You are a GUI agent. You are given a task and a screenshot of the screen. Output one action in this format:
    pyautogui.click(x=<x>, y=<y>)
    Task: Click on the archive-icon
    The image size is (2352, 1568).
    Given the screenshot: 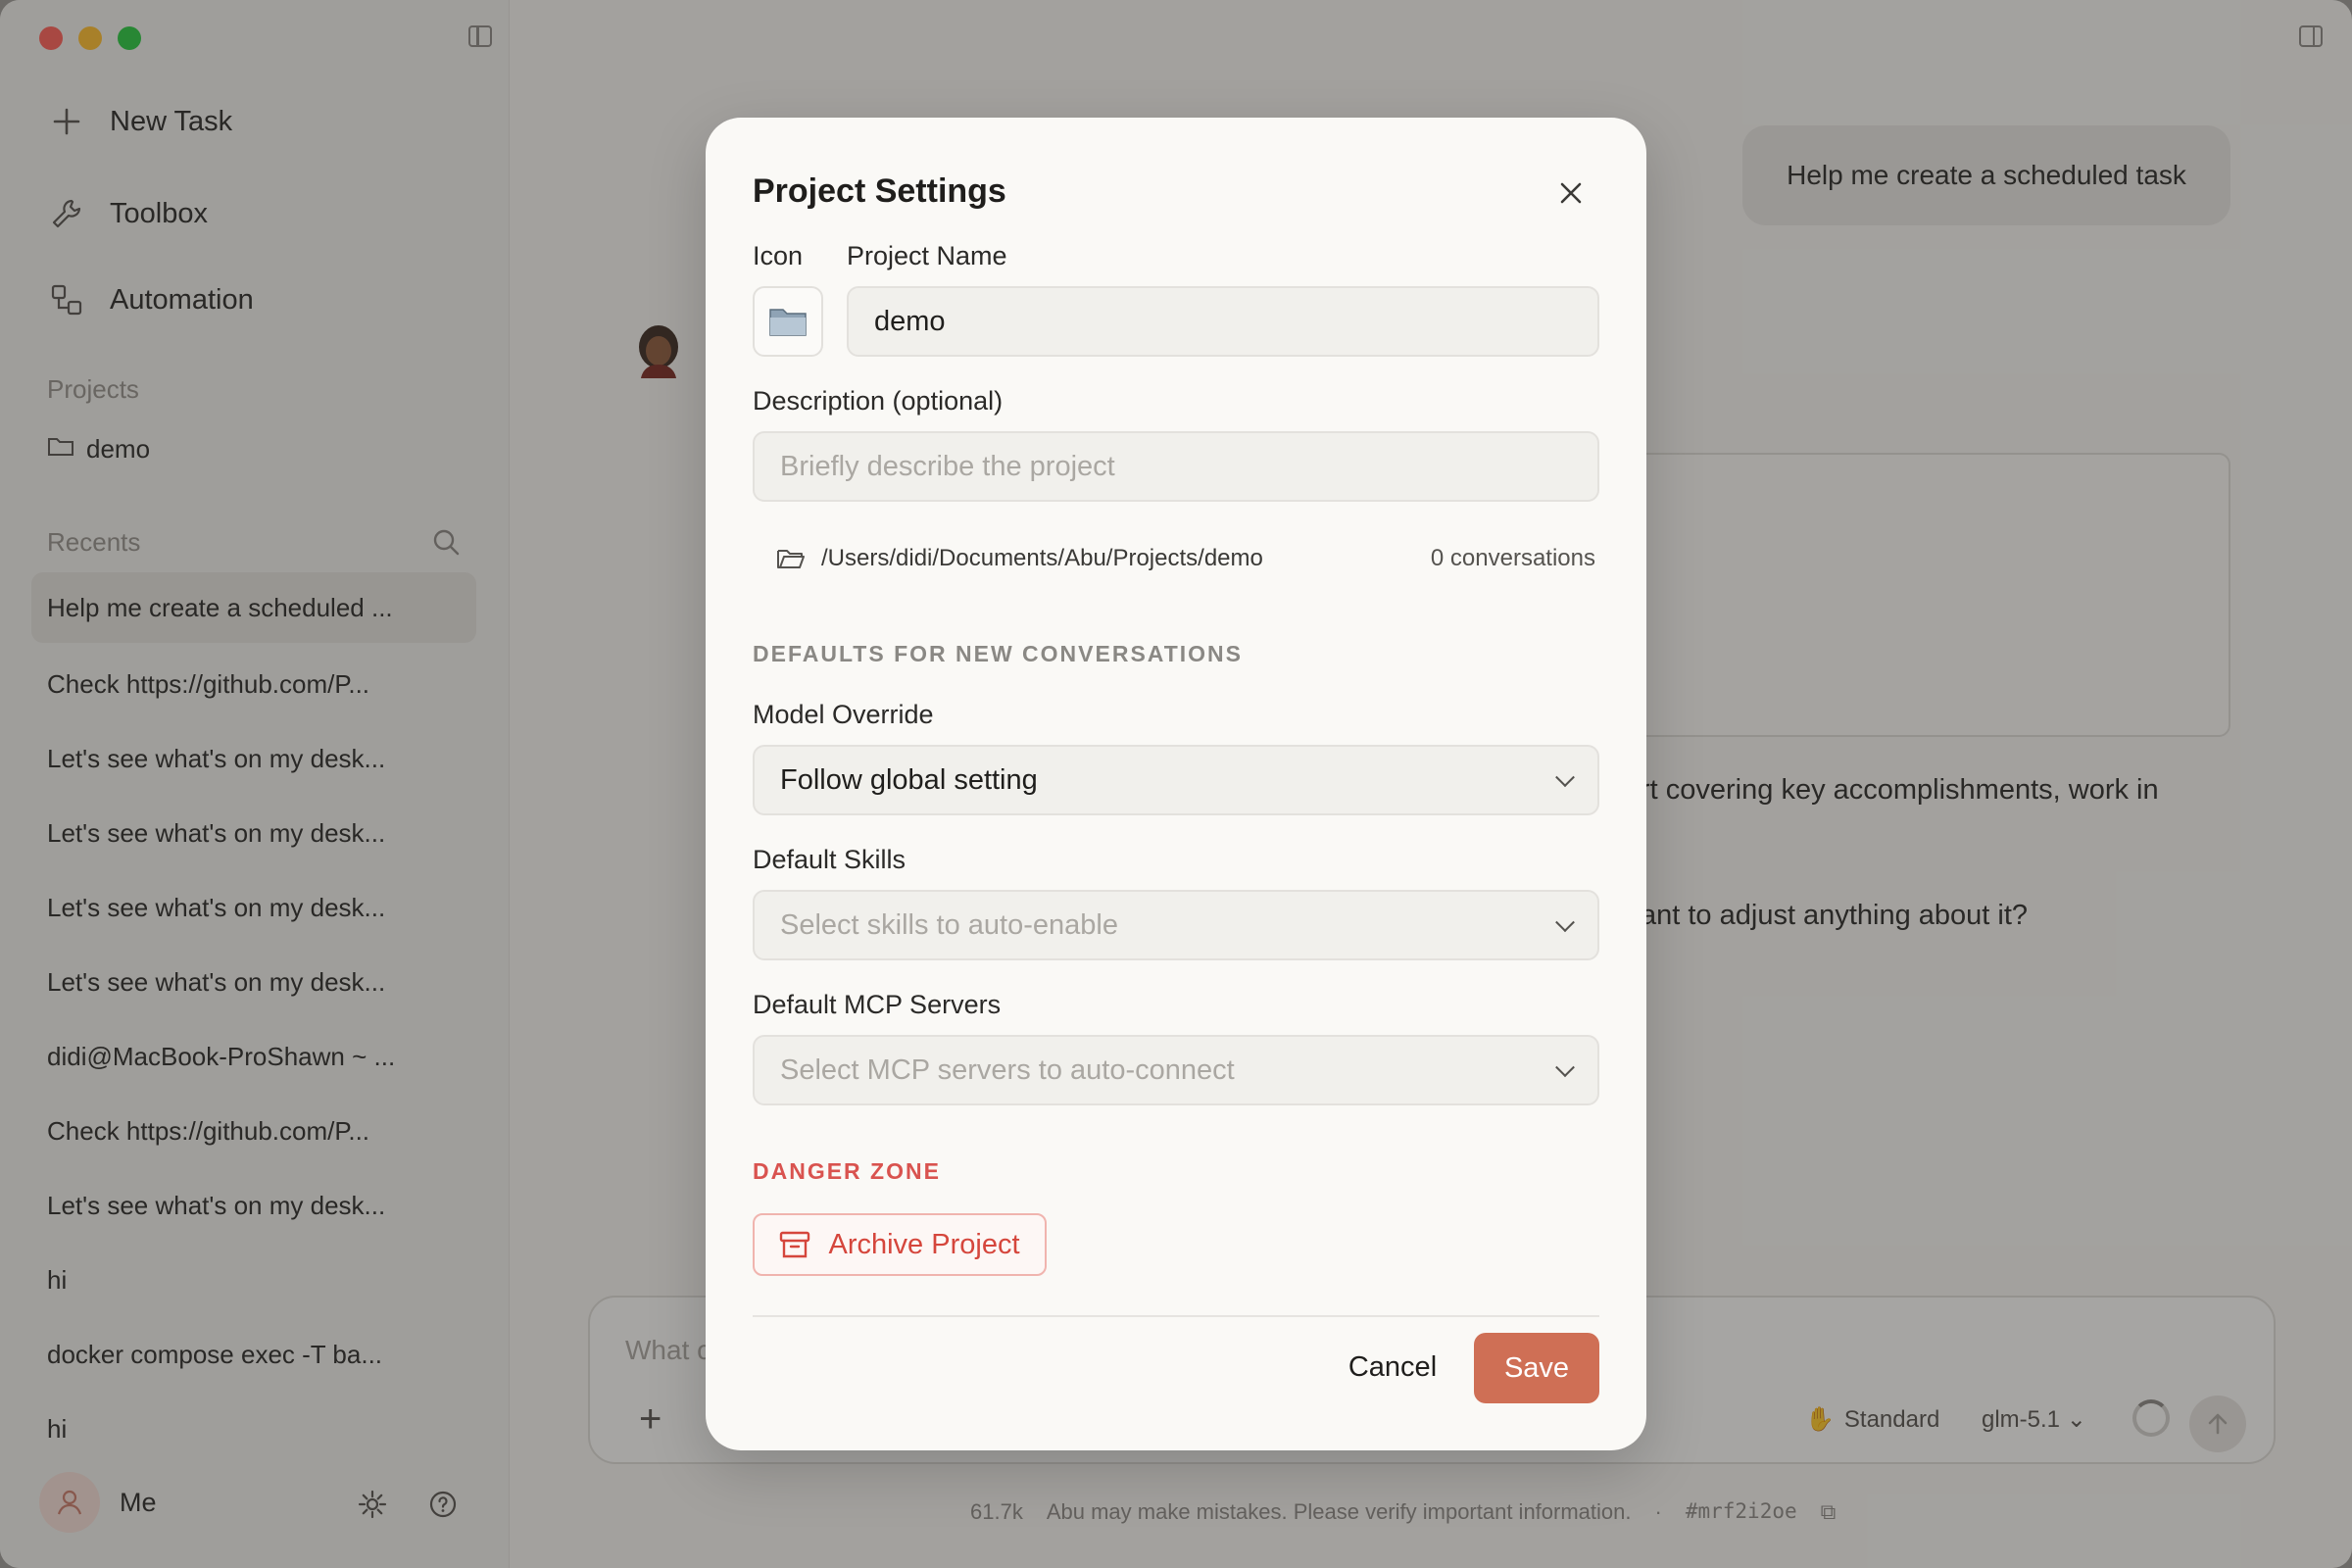 What is the action you would take?
    pyautogui.click(x=794, y=1244)
    